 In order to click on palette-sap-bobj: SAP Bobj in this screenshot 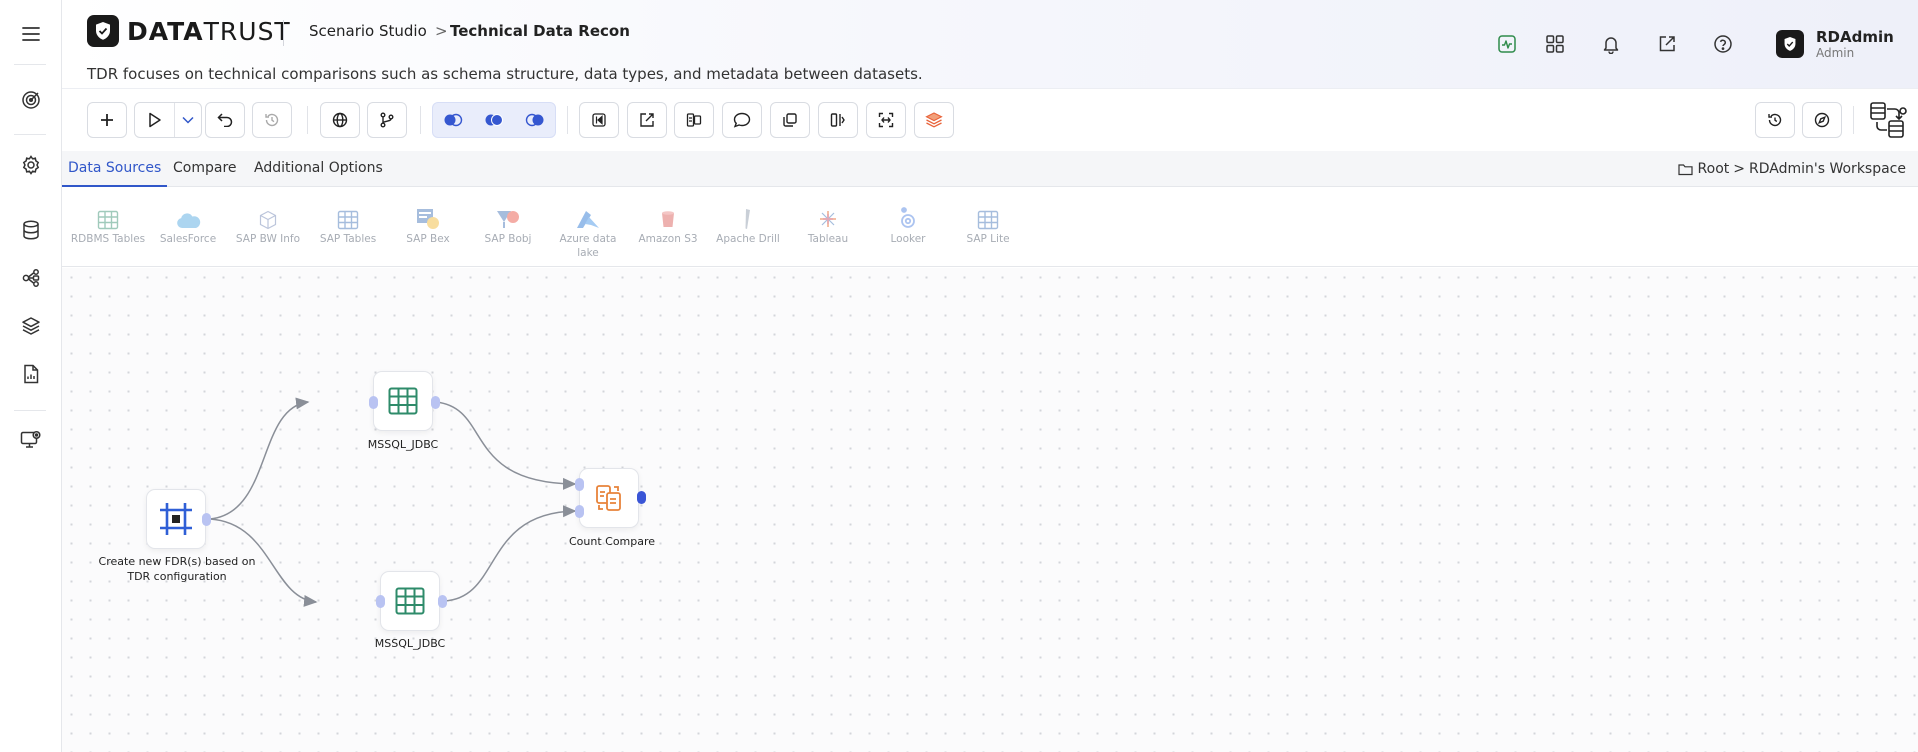, I will do `click(508, 225)`.